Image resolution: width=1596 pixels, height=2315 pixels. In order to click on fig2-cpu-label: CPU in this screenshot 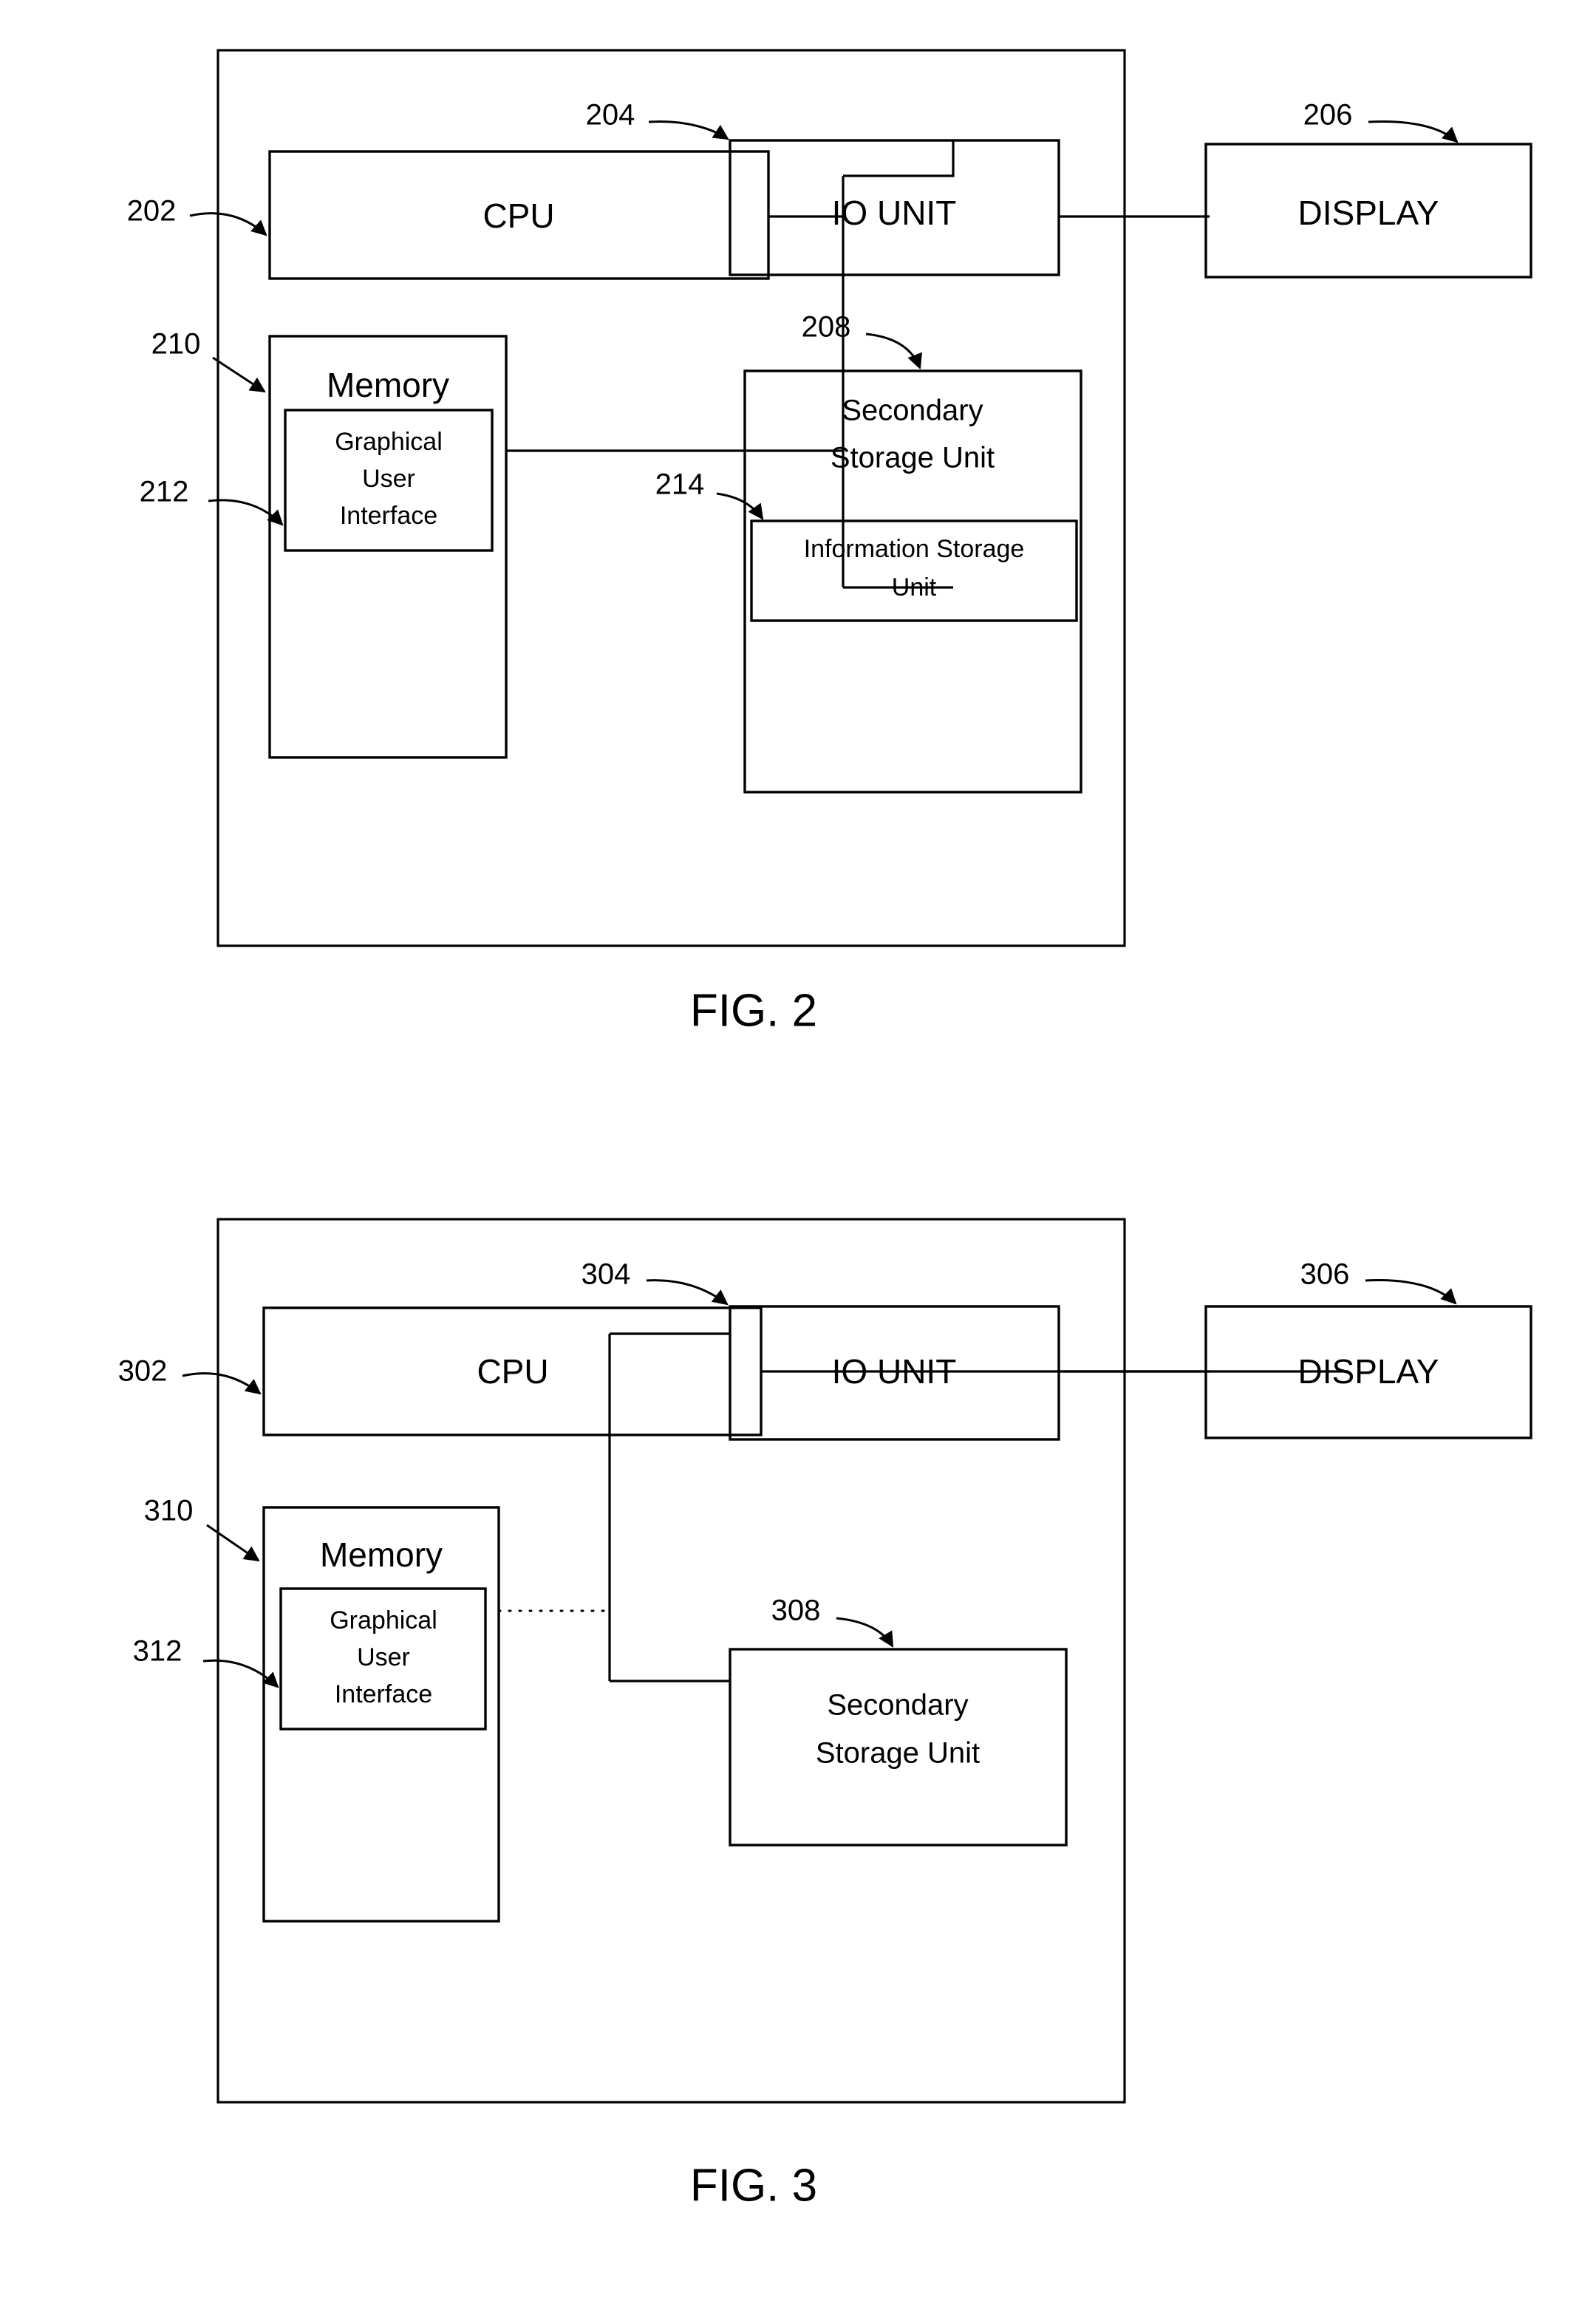, I will do `click(518, 216)`.